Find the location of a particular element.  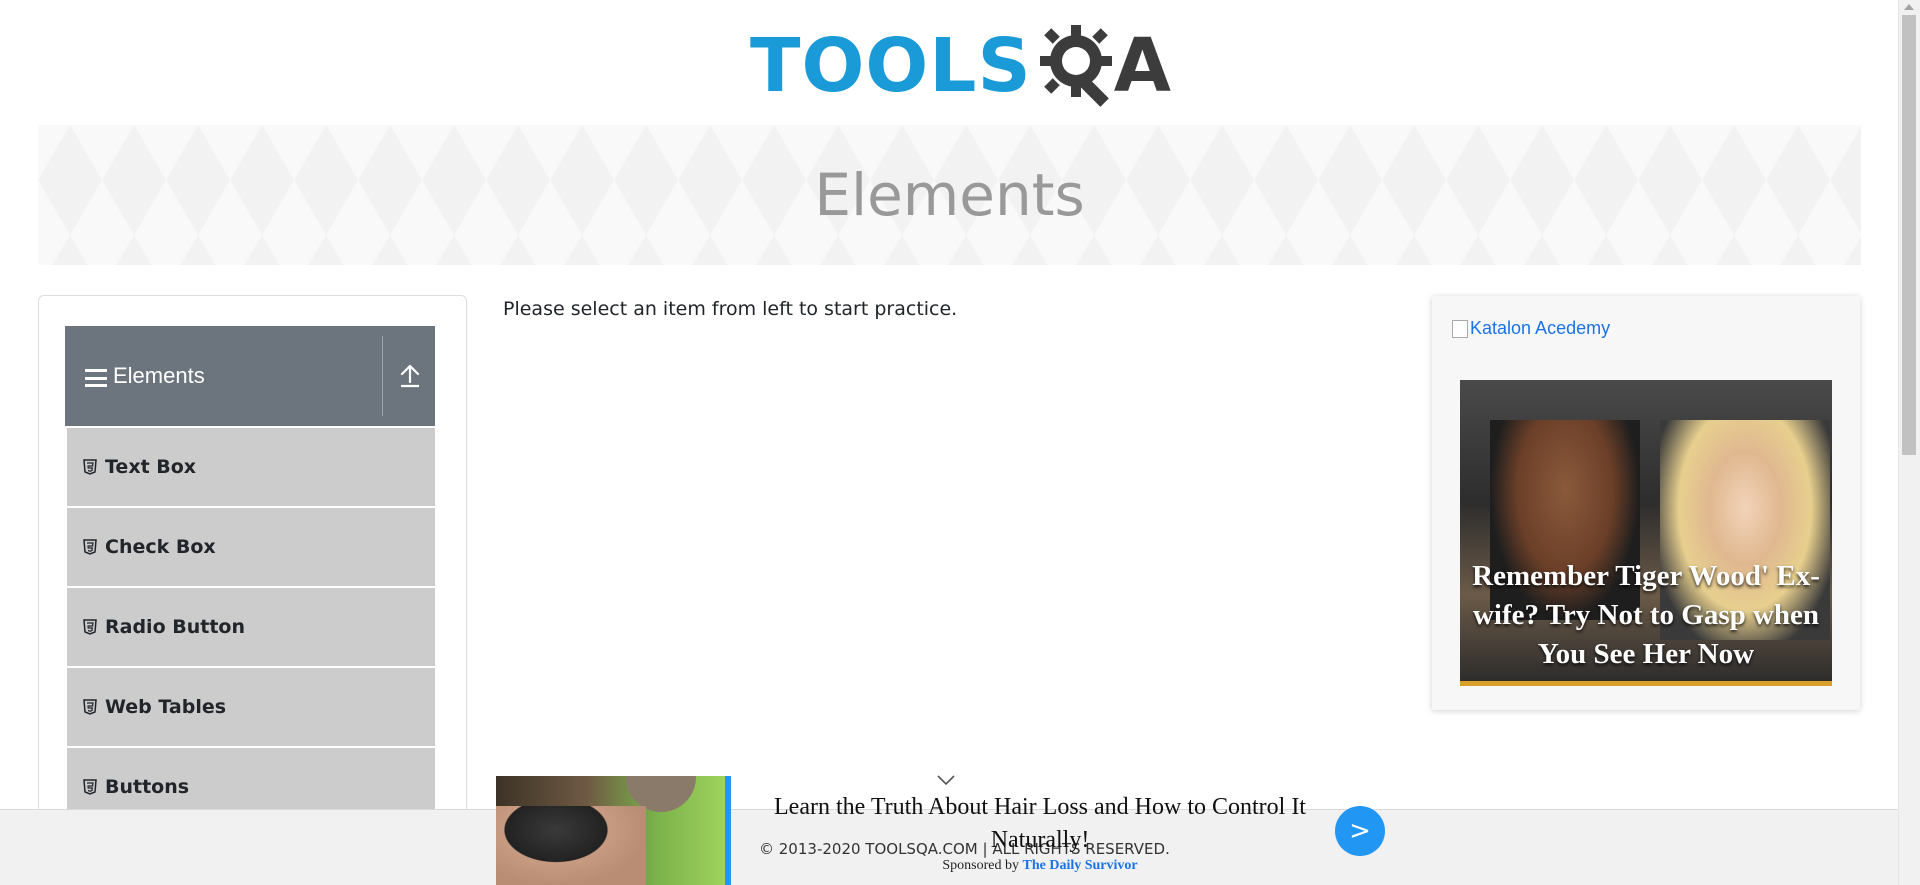

scrollbar-thumb is located at coordinates (1909, 235).